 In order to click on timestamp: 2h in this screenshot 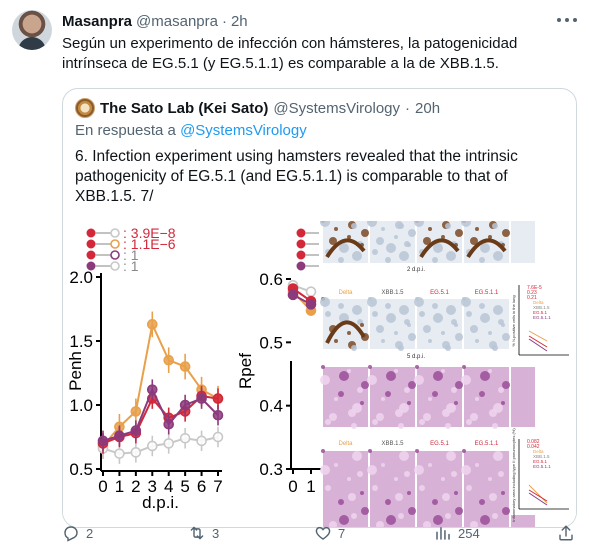, I will do `click(239, 21)`.